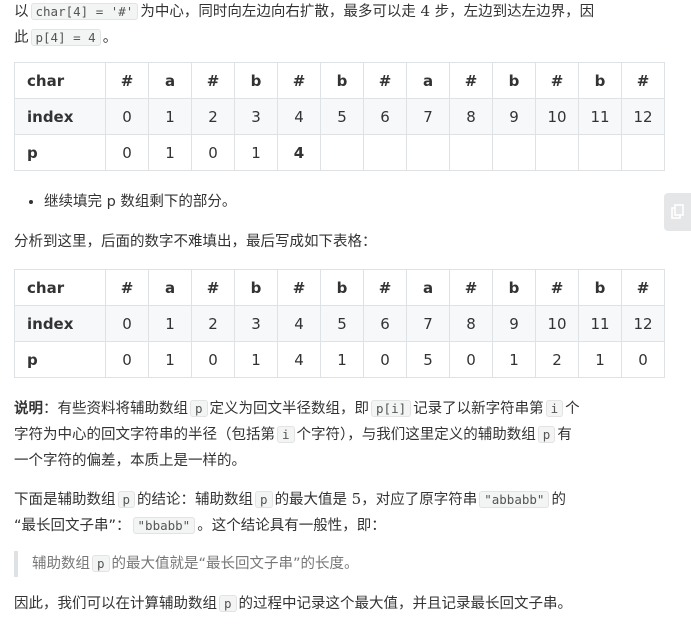 The image size is (691, 624). I want to click on p-row: p01014, so click(339, 152).